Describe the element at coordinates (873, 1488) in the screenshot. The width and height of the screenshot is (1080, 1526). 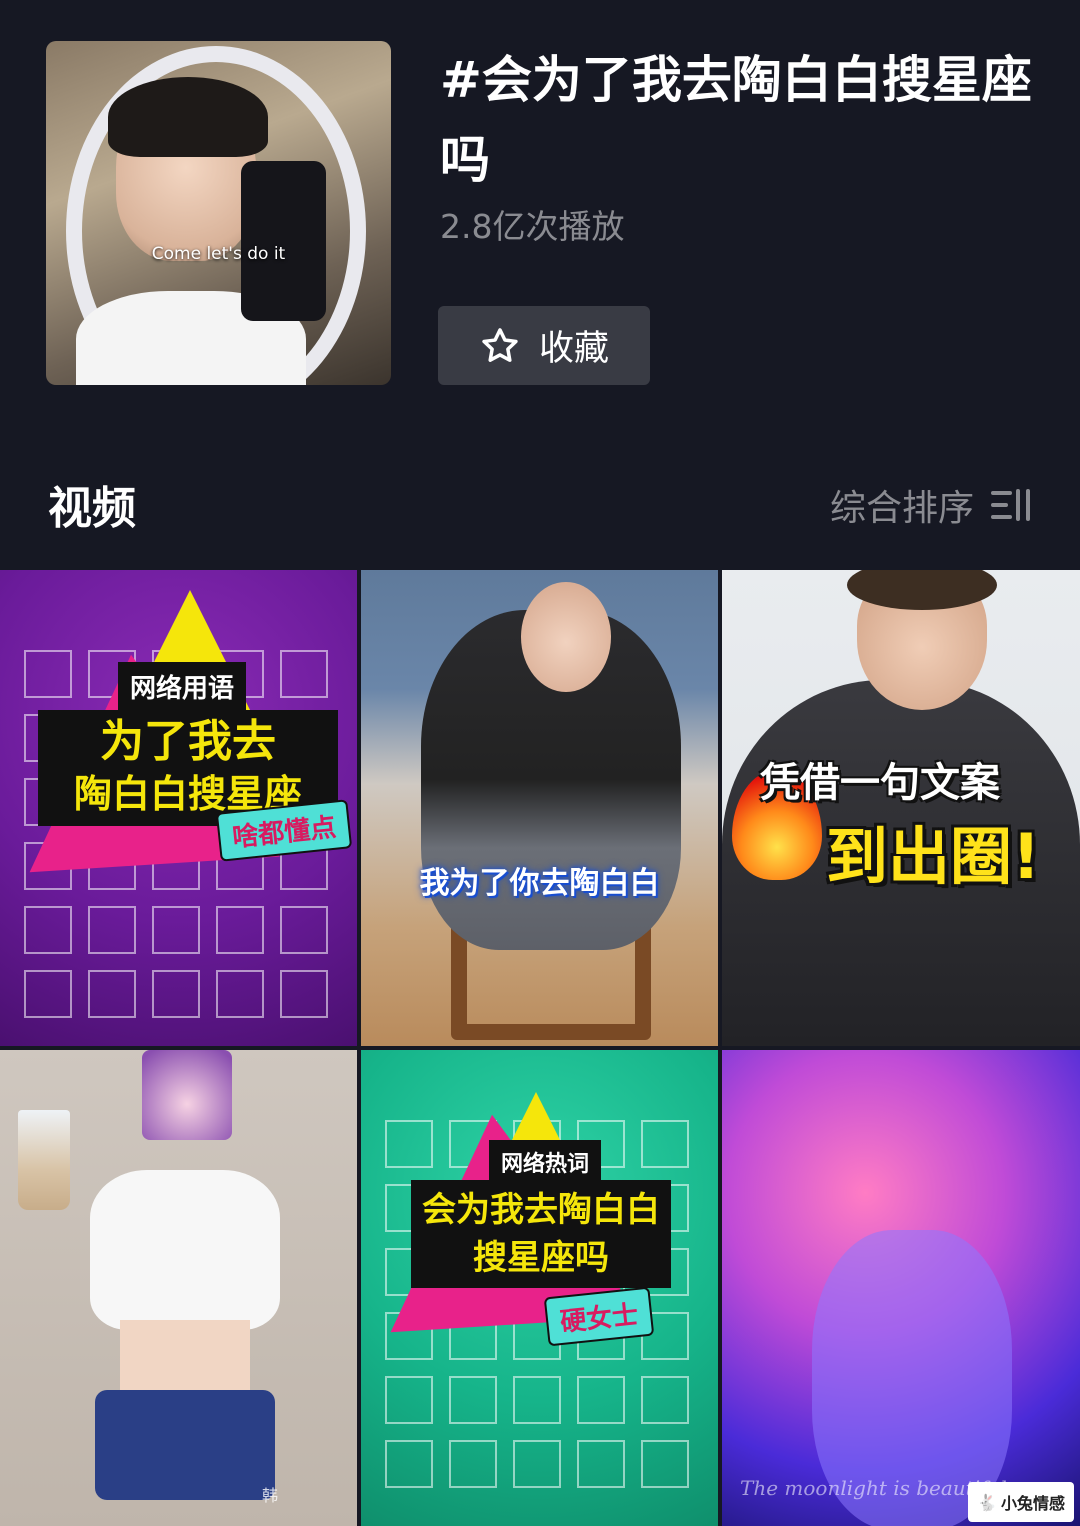
I see `video-caption: The moonlight is beautiful` at that location.